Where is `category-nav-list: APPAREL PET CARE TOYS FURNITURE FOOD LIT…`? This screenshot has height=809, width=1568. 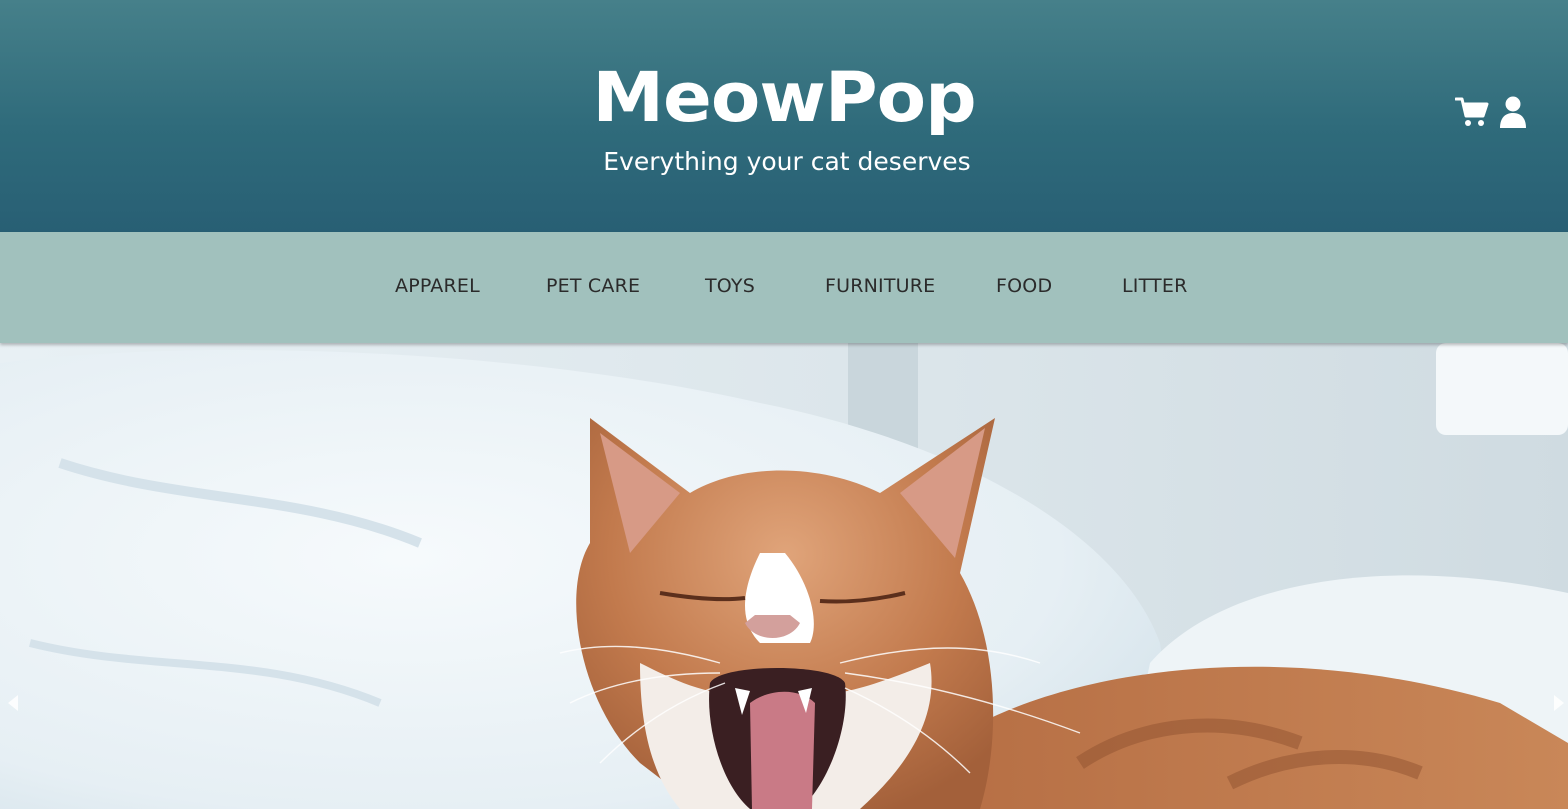
category-nav-list: APPAREL PET CARE TOYS FURNITURE FOOD LIT… is located at coordinates (784, 287).